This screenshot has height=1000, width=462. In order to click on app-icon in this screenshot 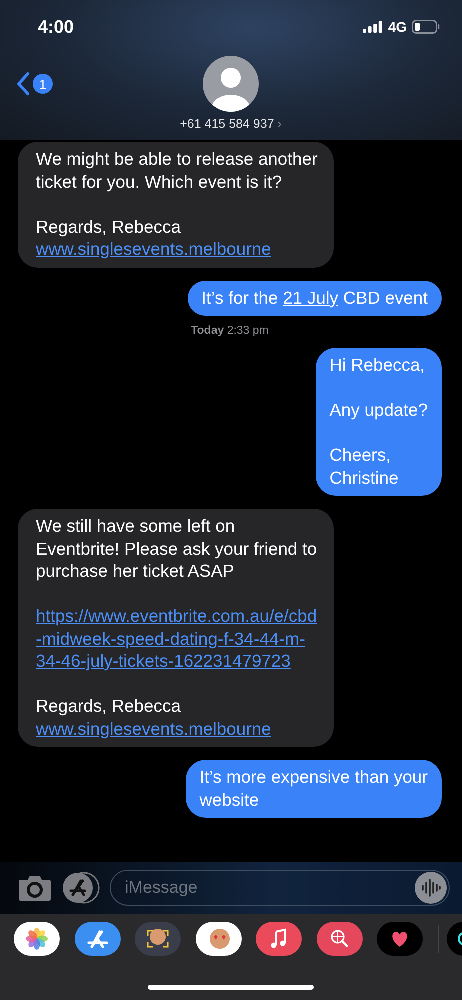, I will do `click(454, 939)`.